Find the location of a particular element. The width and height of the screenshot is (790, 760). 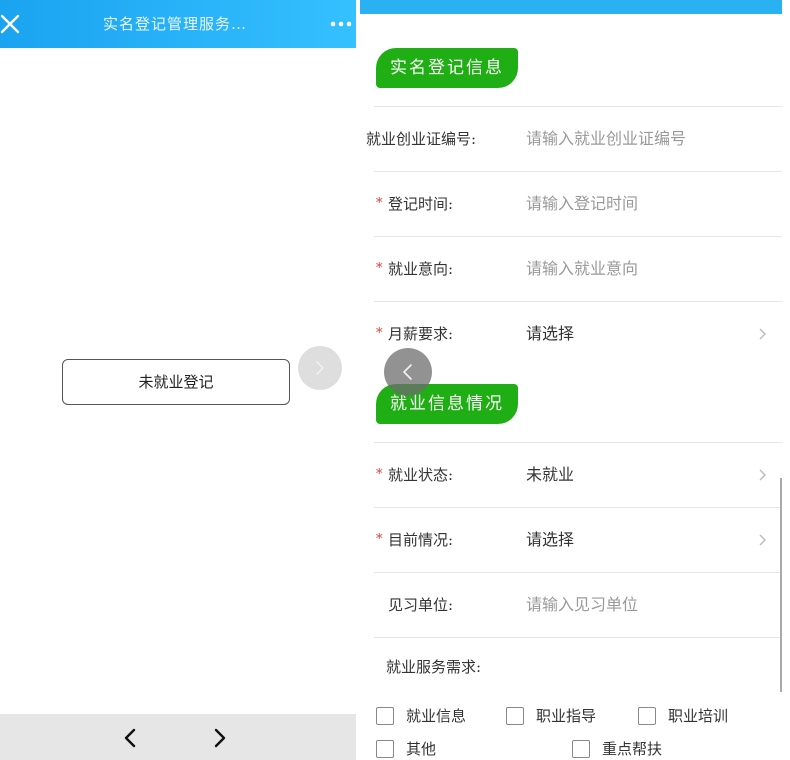

form-row-employment-intent: * 就业意向: 请输入就业意向 is located at coordinates (571, 269).